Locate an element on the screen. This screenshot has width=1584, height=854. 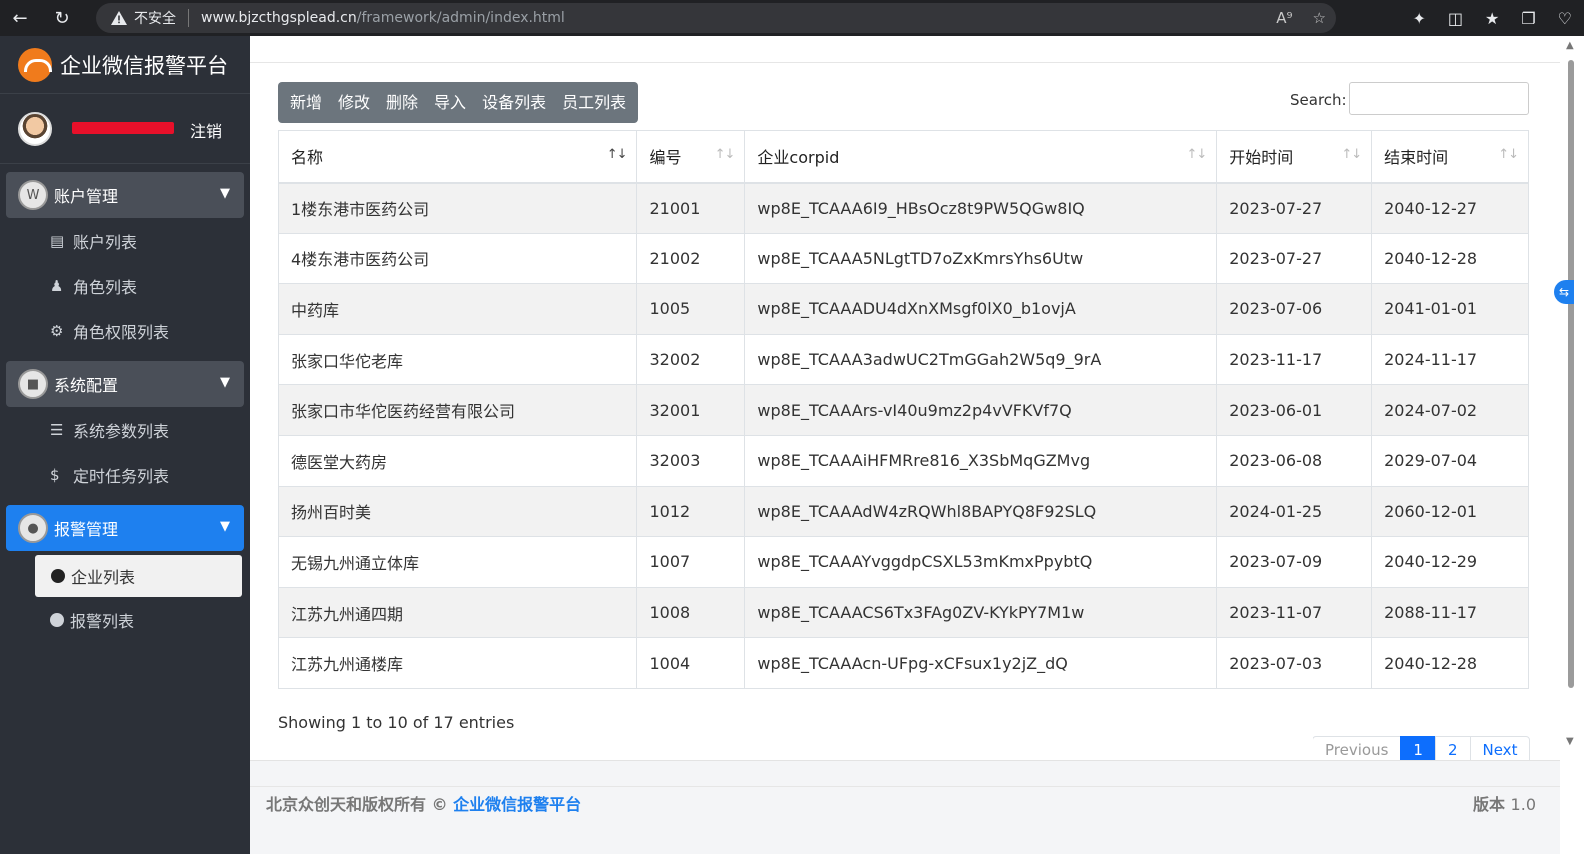
delete-button: 删除 is located at coordinates (402, 102).